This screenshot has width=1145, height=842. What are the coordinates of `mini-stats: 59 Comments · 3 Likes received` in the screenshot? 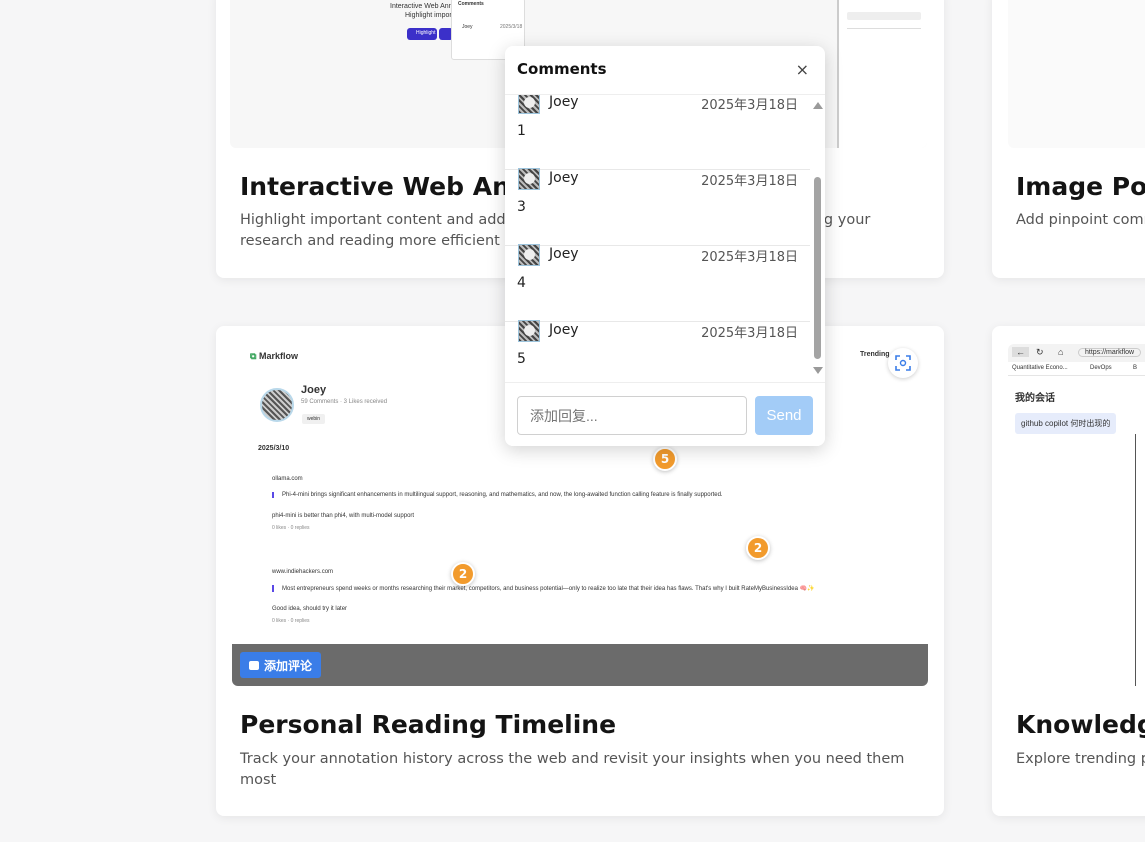 It's located at (344, 402).